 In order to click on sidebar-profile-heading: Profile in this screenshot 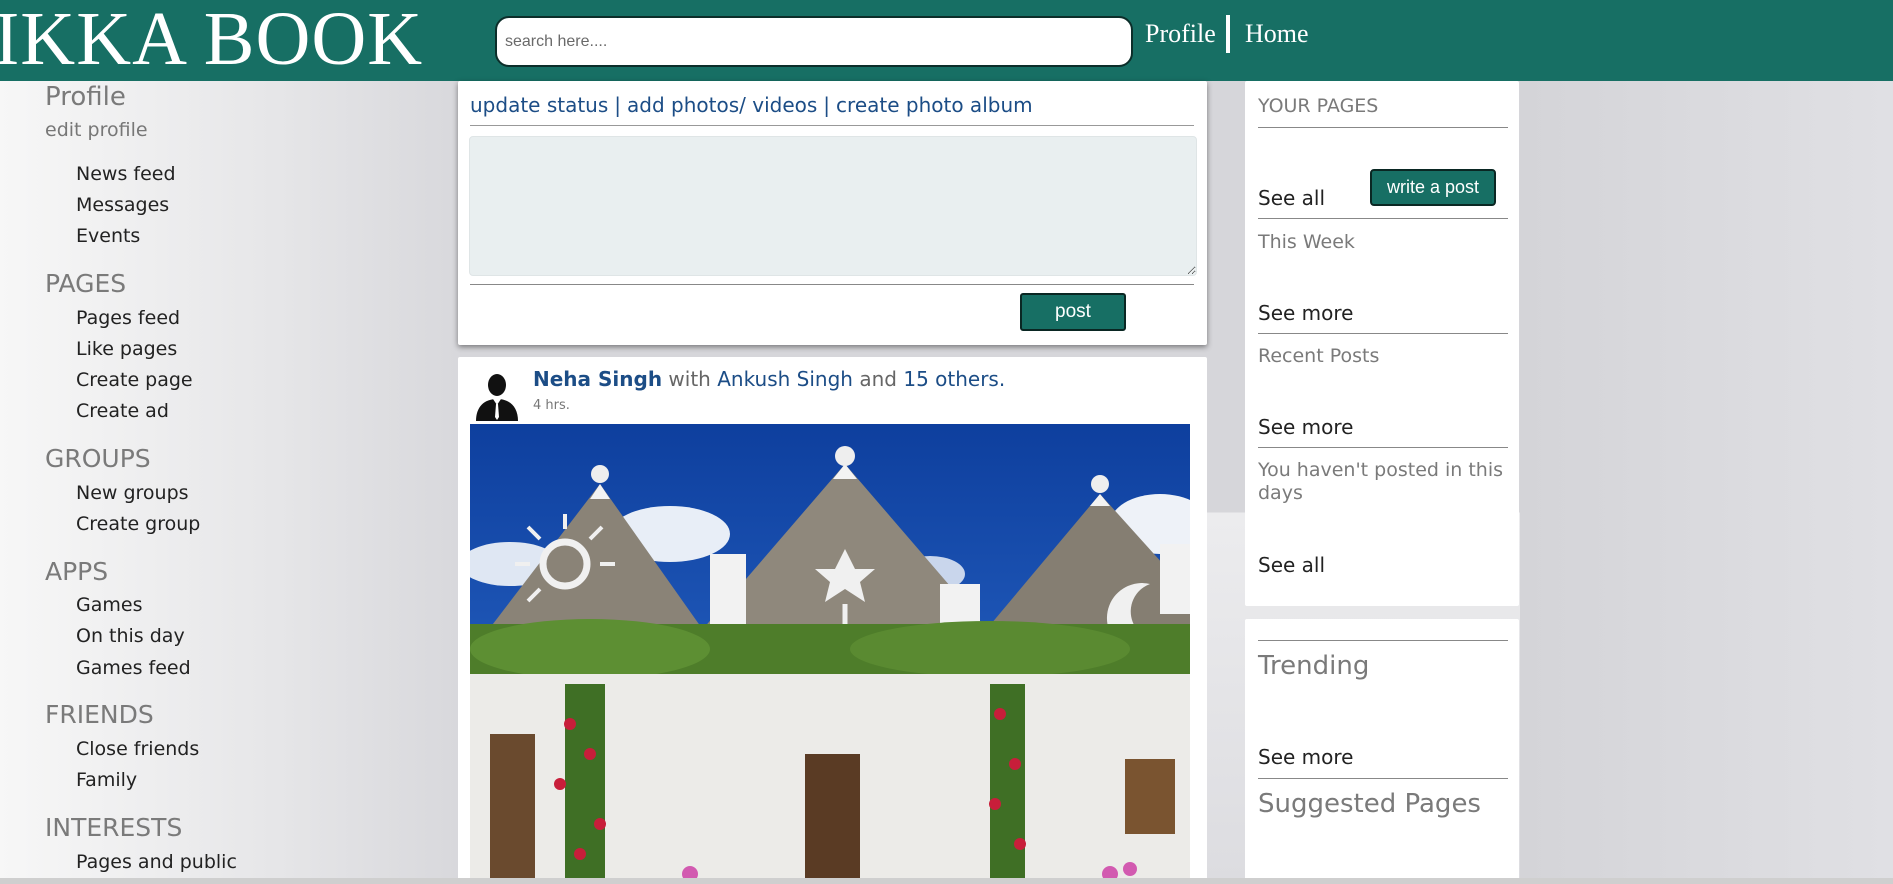, I will do `click(85, 97)`.